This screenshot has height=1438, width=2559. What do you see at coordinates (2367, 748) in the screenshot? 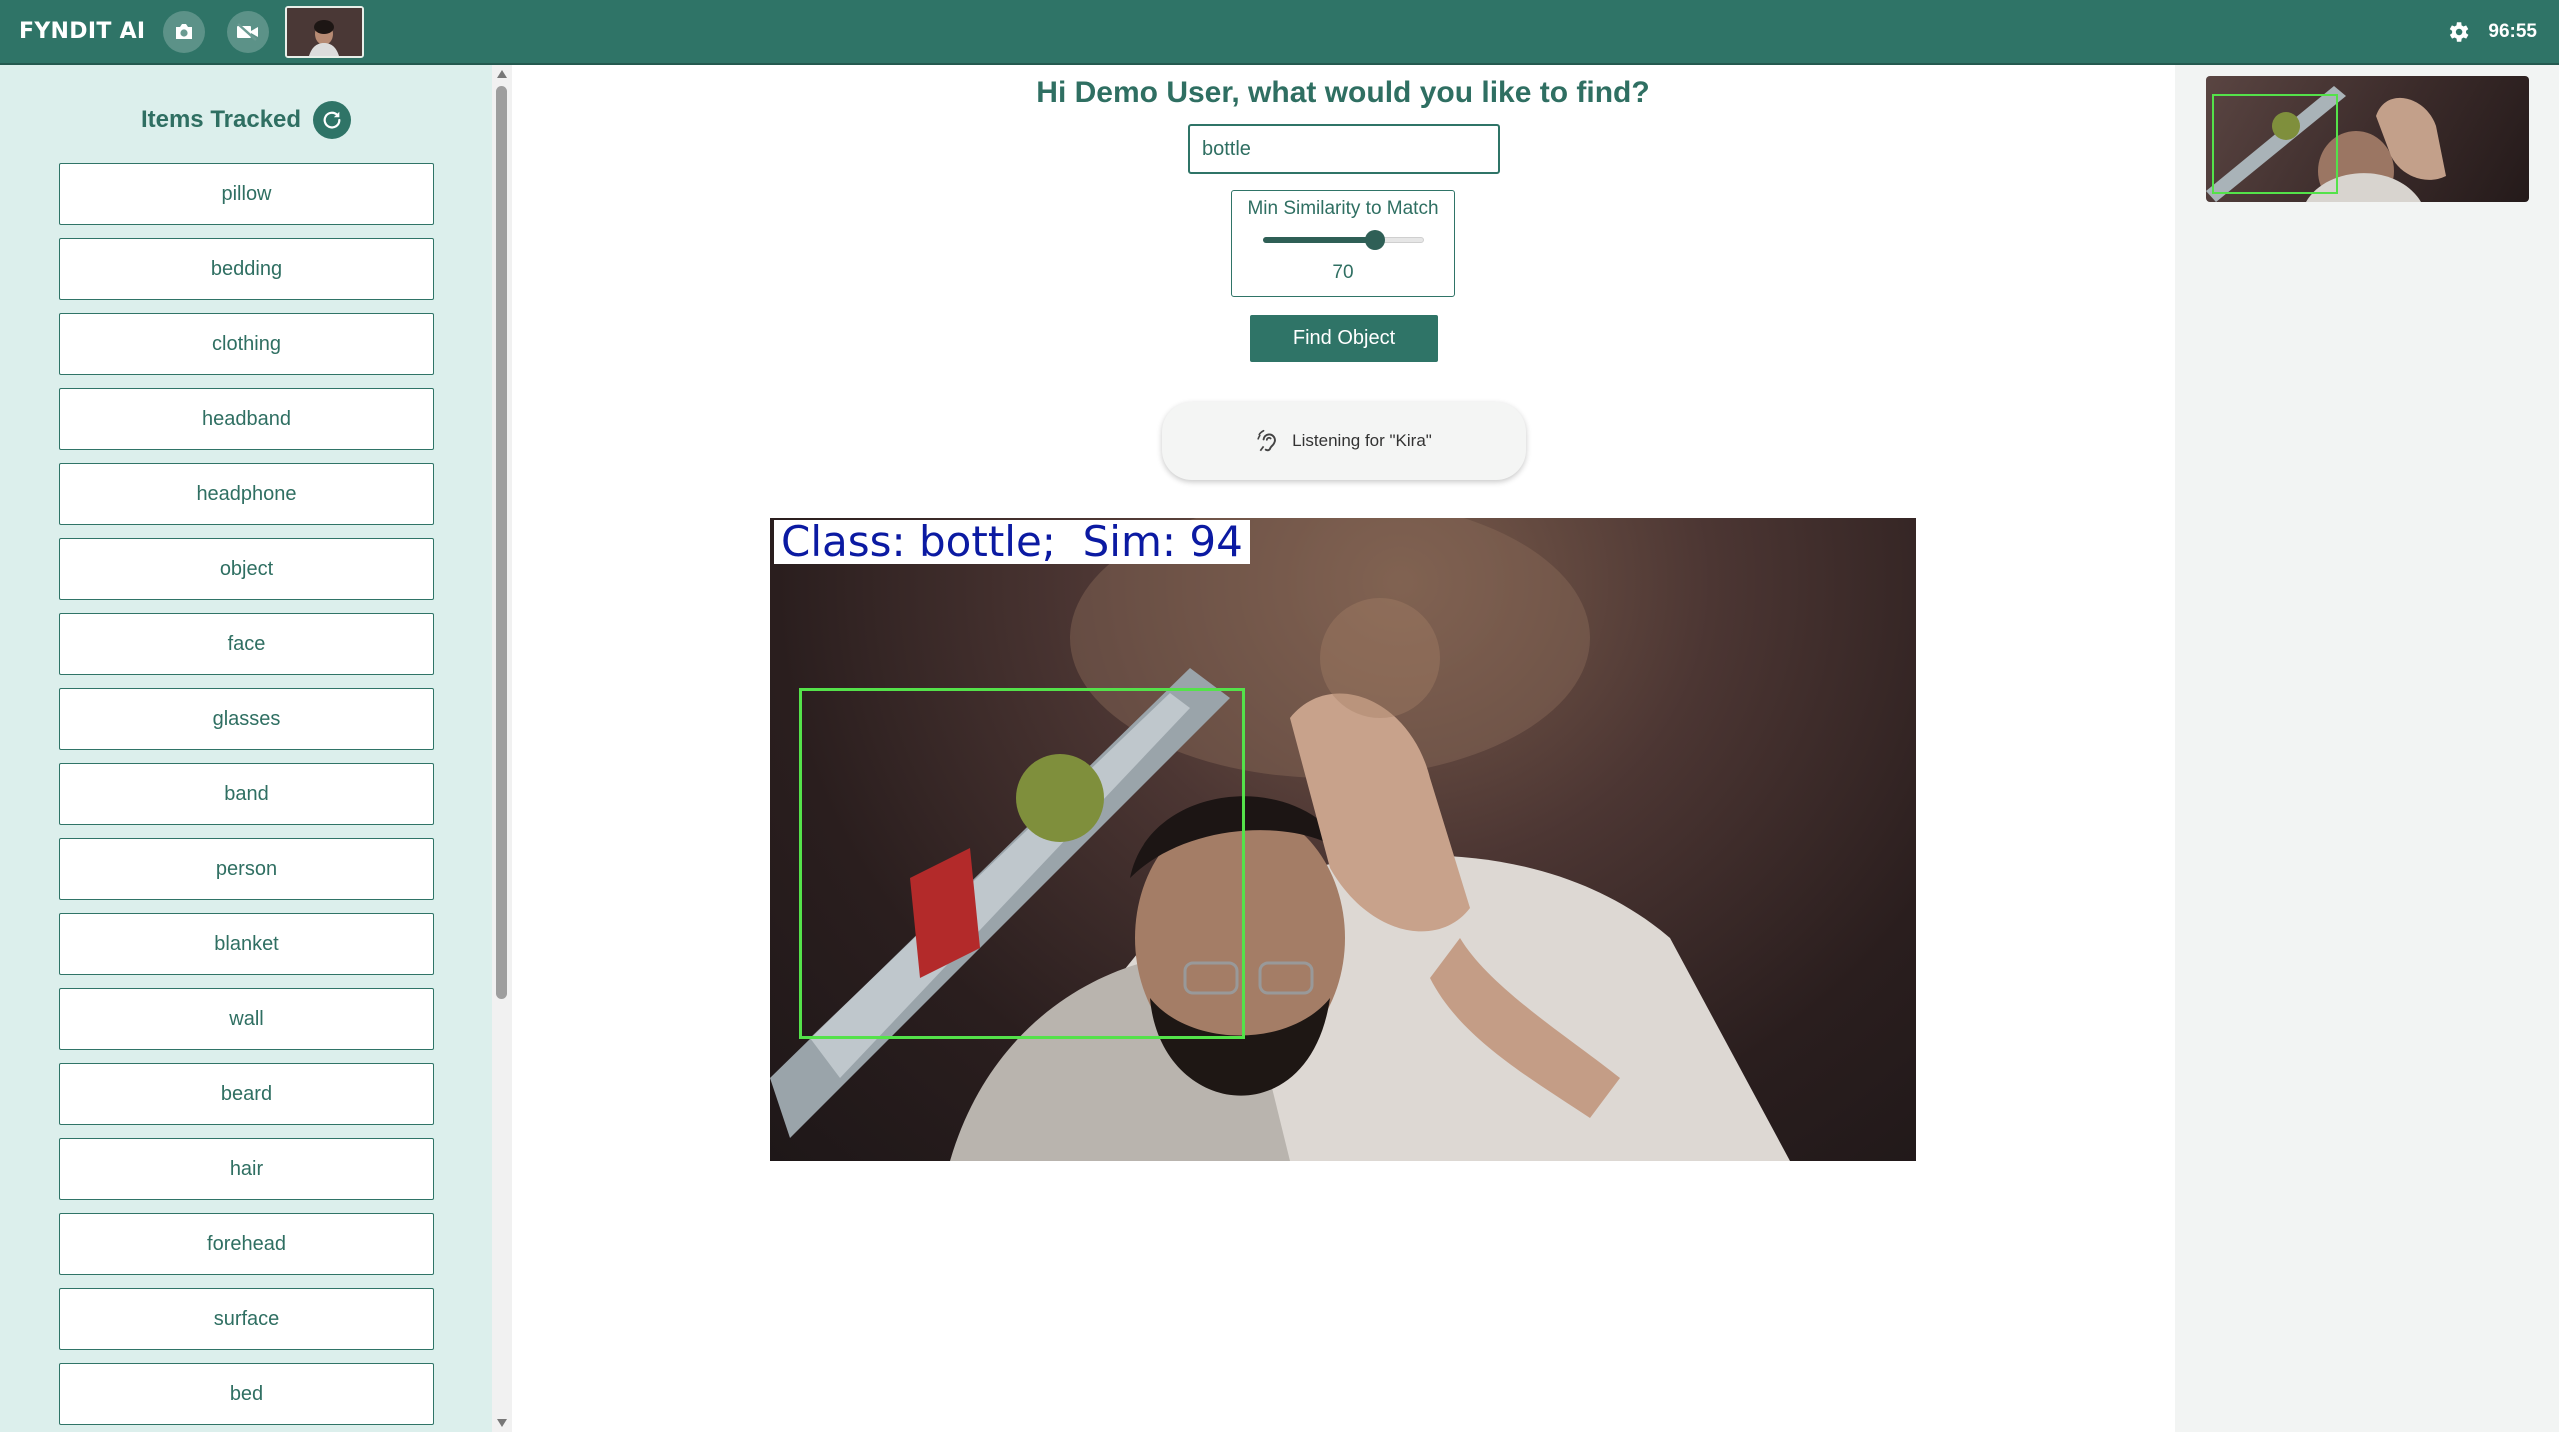
I see `right-panel` at bounding box center [2367, 748].